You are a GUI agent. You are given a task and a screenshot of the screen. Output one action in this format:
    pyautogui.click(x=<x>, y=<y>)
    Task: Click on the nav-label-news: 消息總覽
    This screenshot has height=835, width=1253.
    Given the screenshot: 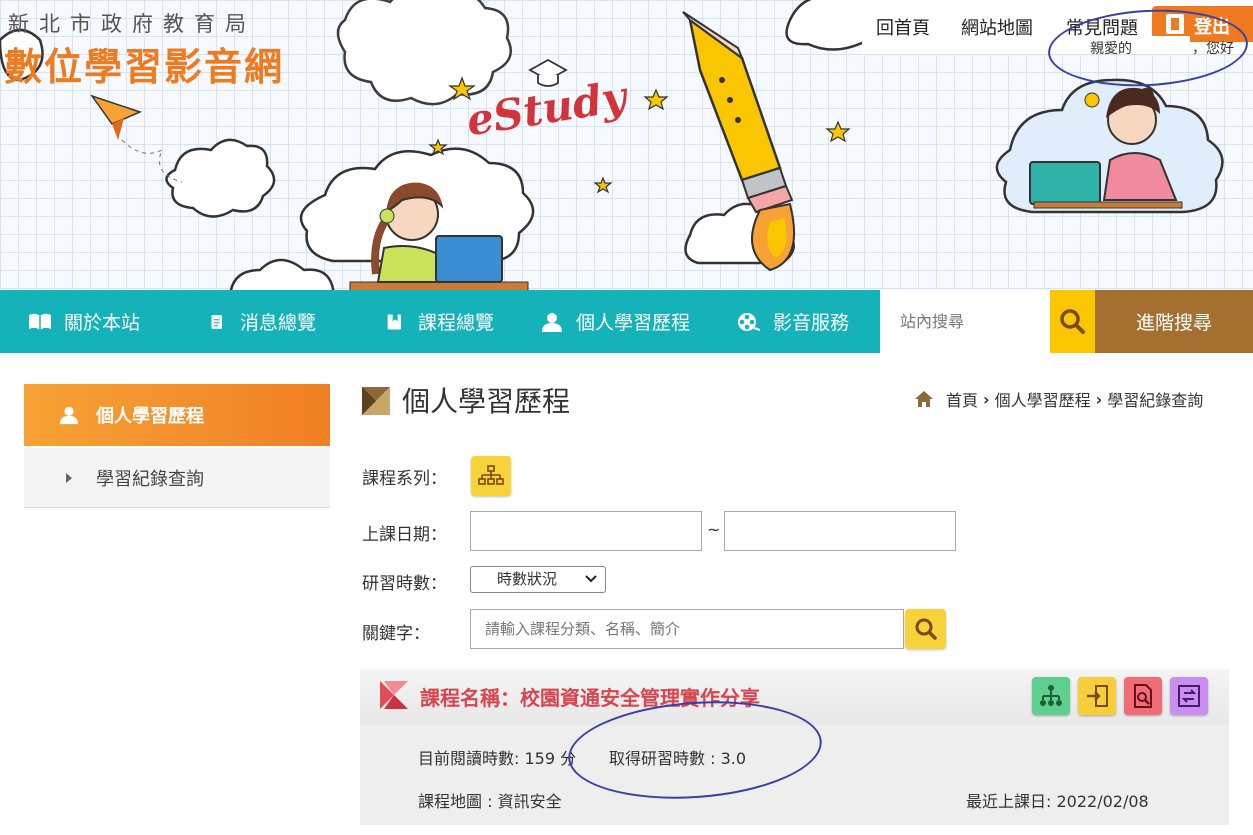 What is the action you would take?
    pyautogui.click(x=278, y=323)
    